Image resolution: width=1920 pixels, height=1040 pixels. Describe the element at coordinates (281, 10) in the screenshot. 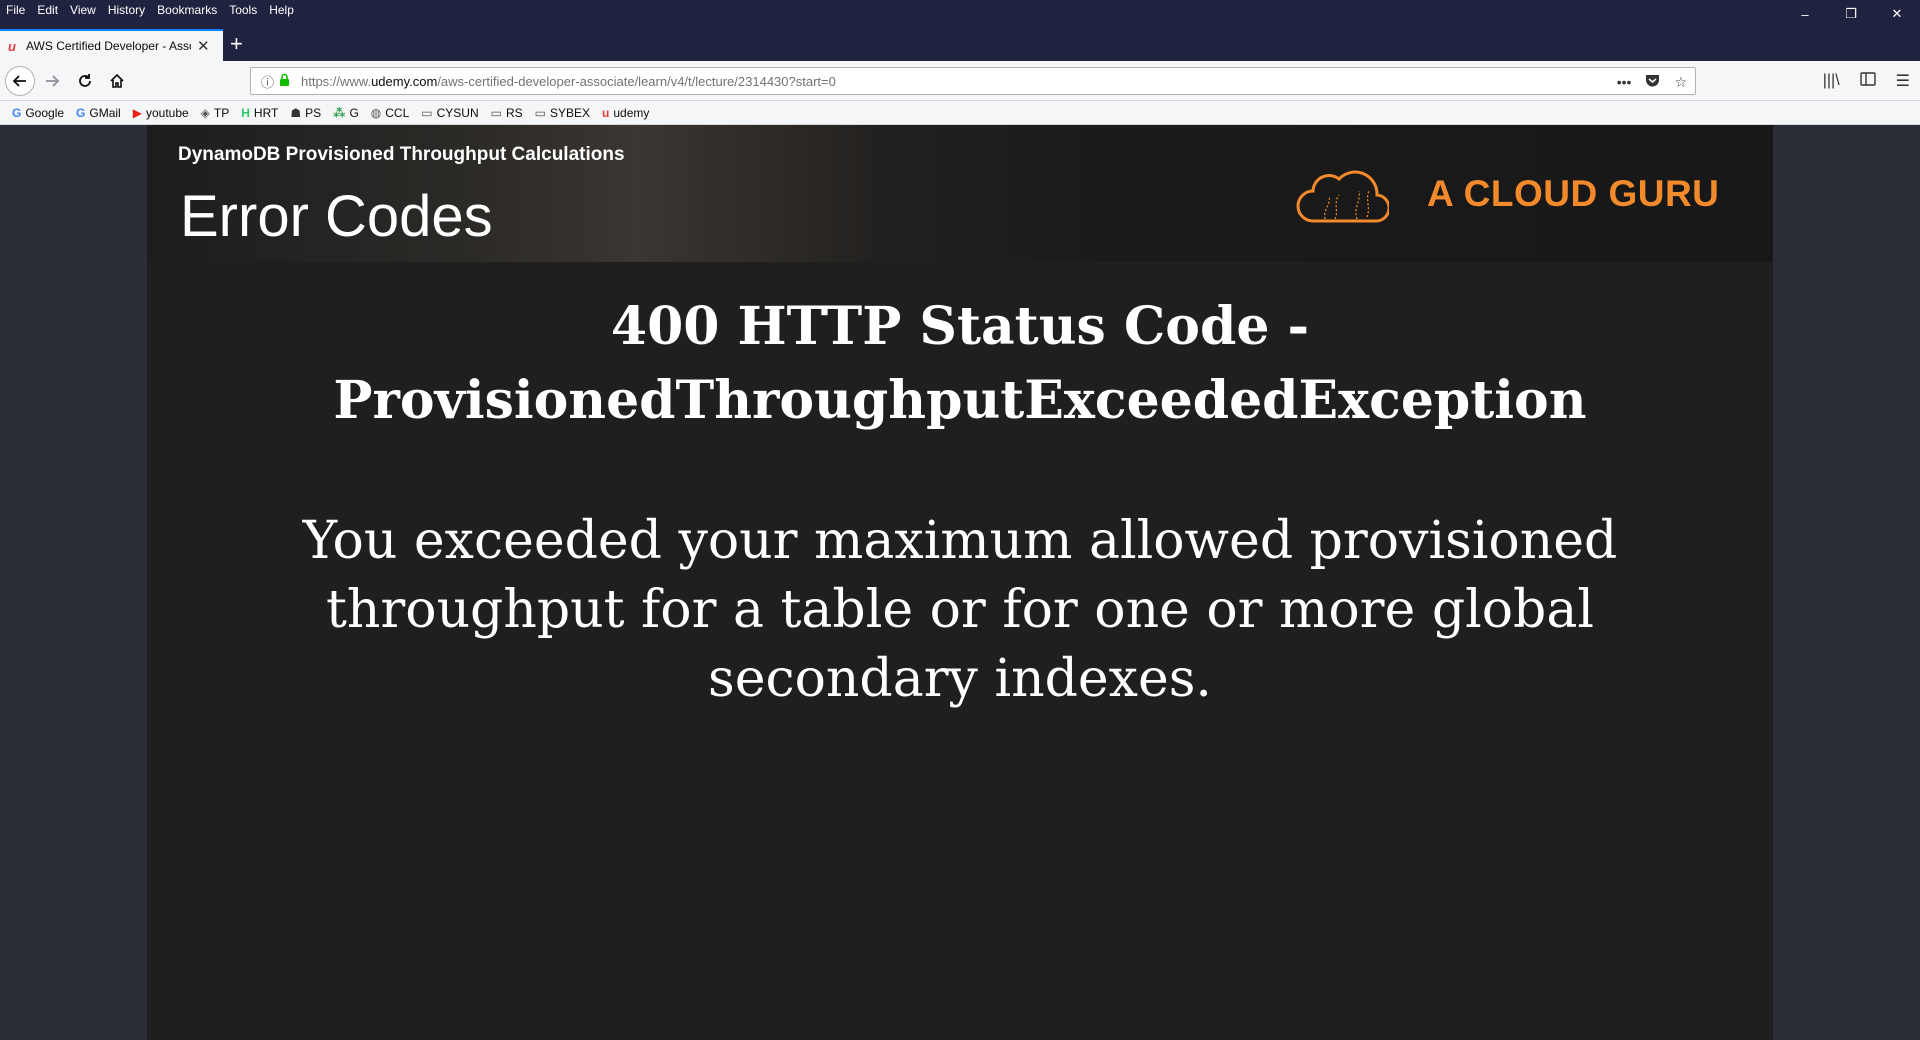

I see `menu-help: Help` at that location.